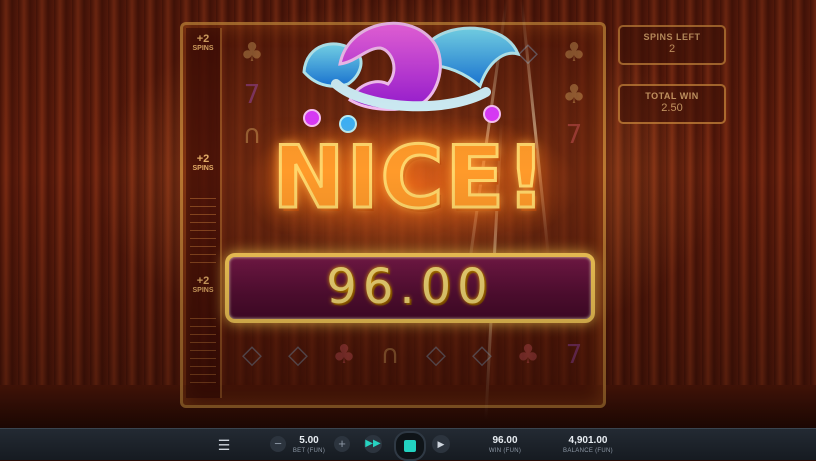 This screenshot has width=816, height=461. Describe the element at coordinates (309, 451) in the screenshot. I see `bet-label: BET (FUN)` at that location.